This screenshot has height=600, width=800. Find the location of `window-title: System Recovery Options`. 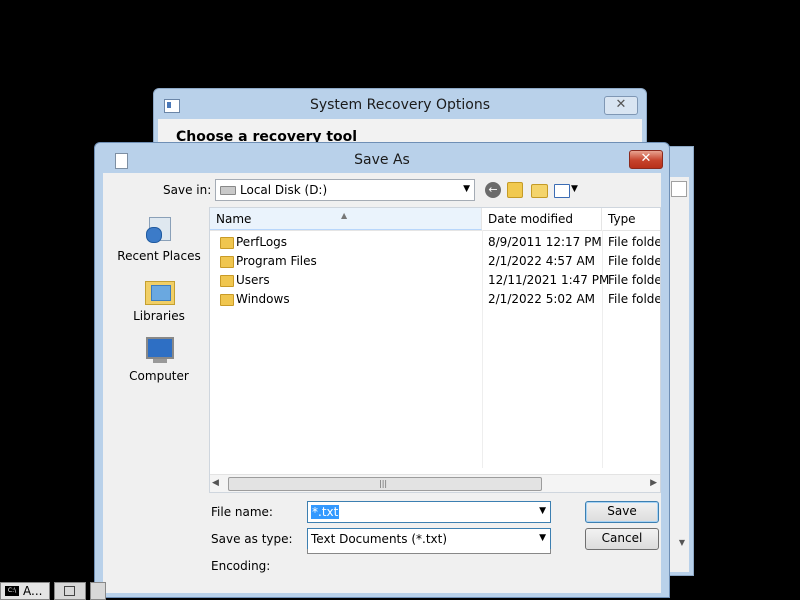

window-title: System Recovery Options is located at coordinates (400, 105).